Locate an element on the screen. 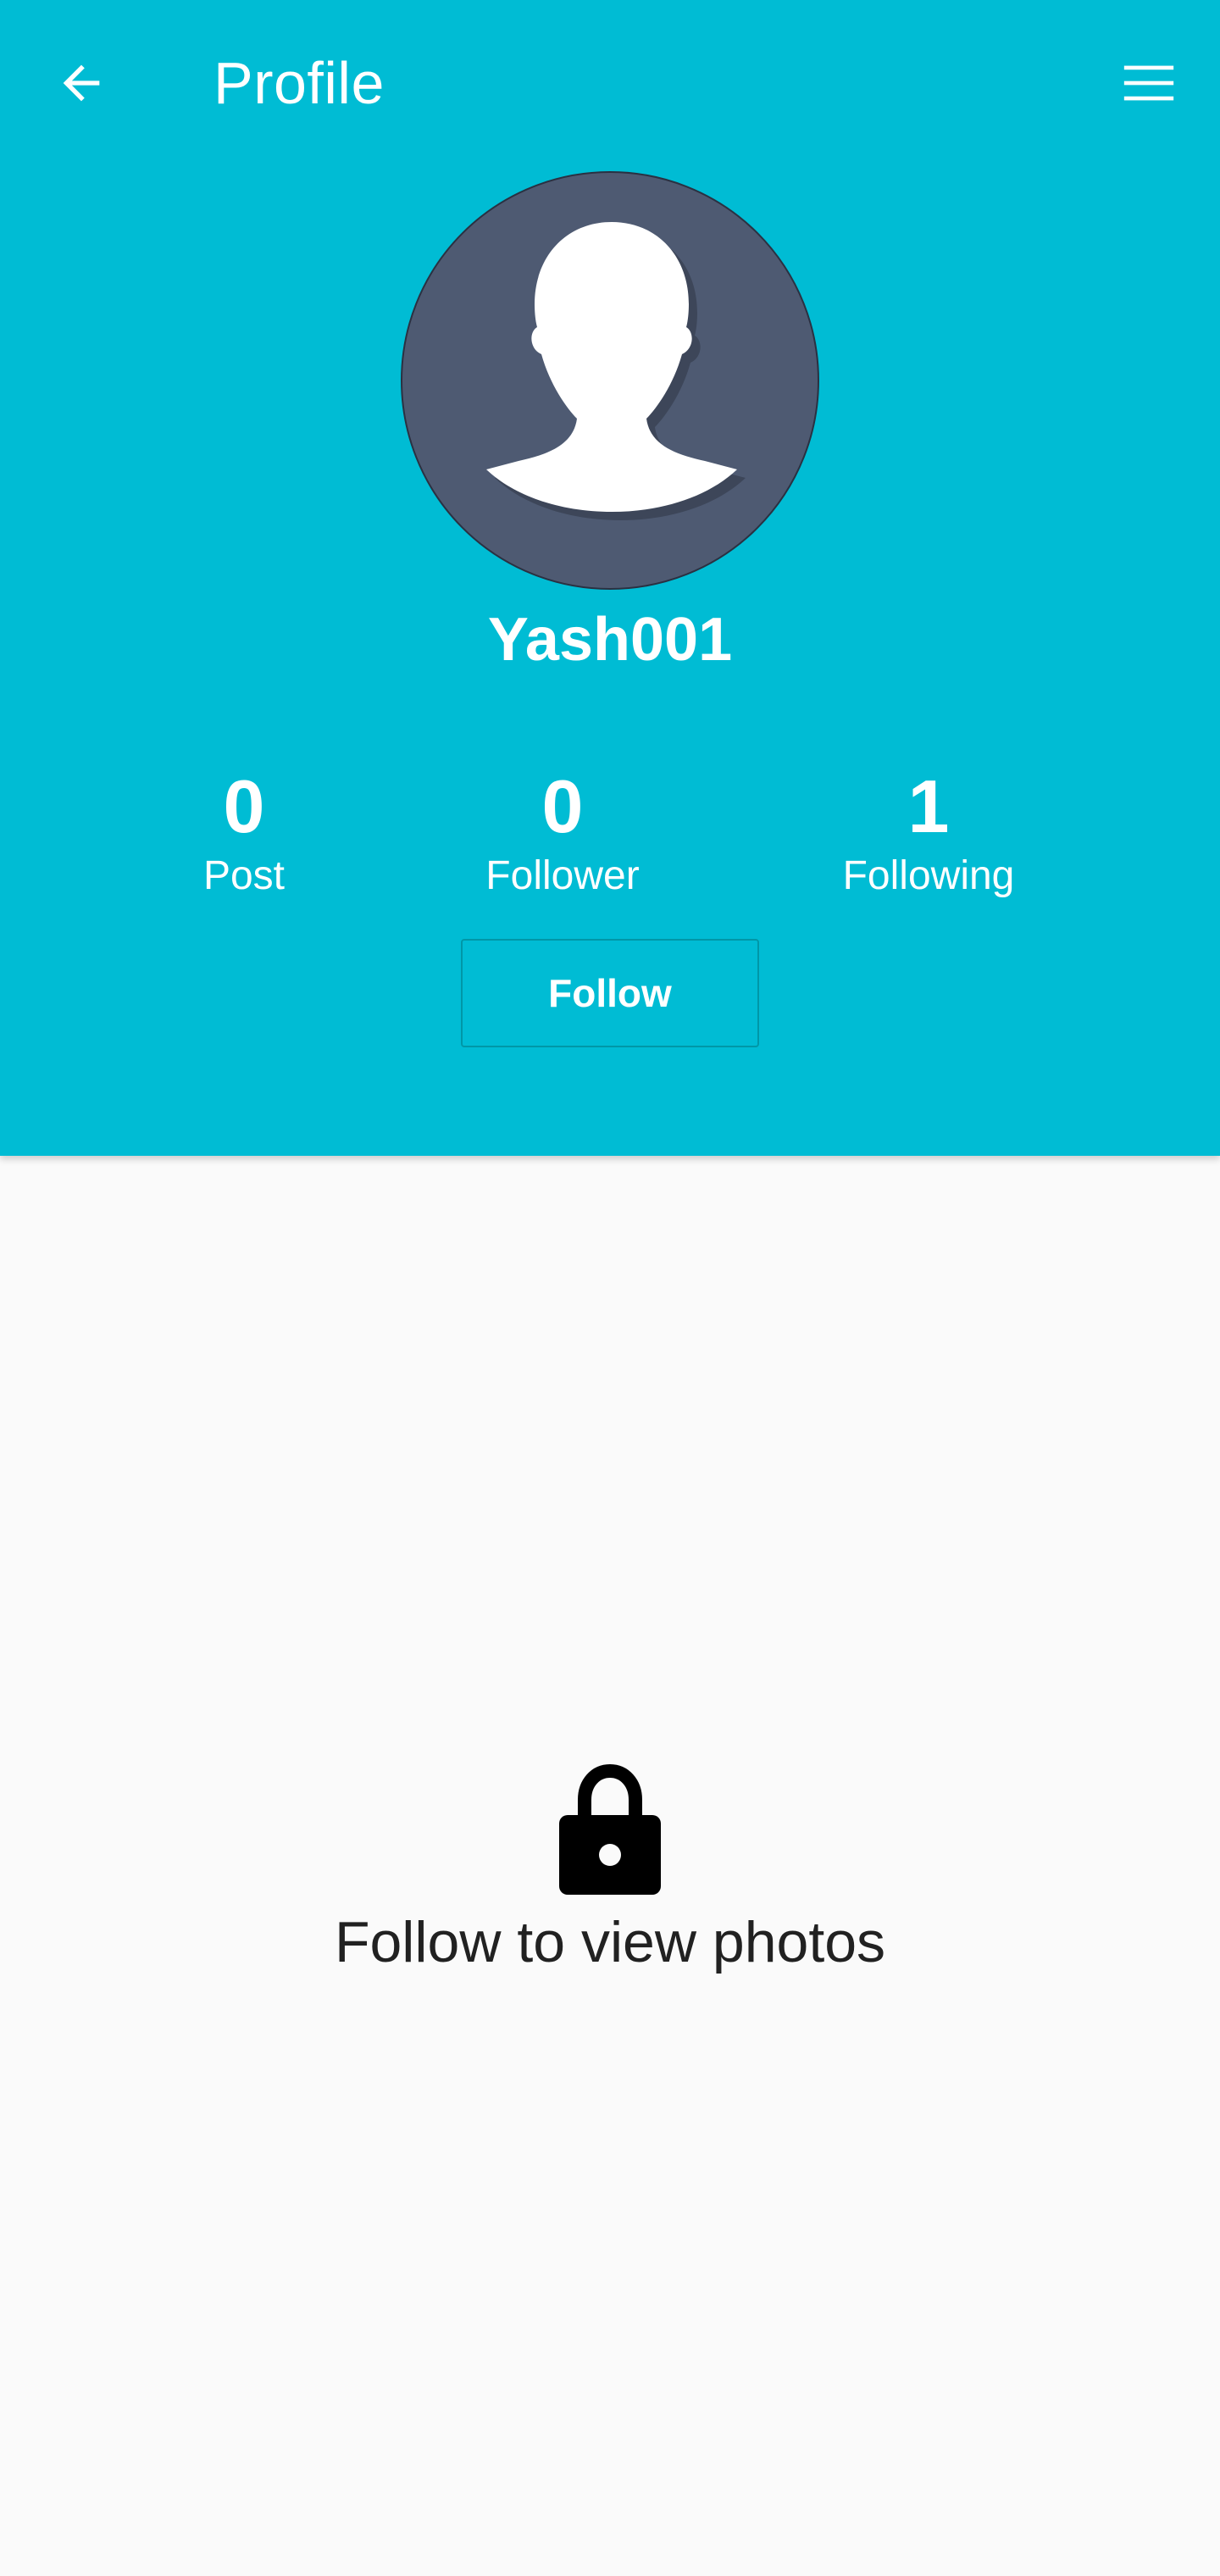 This screenshot has height=2576, width=1220. lock-icon is located at coordinates (610, 1829).